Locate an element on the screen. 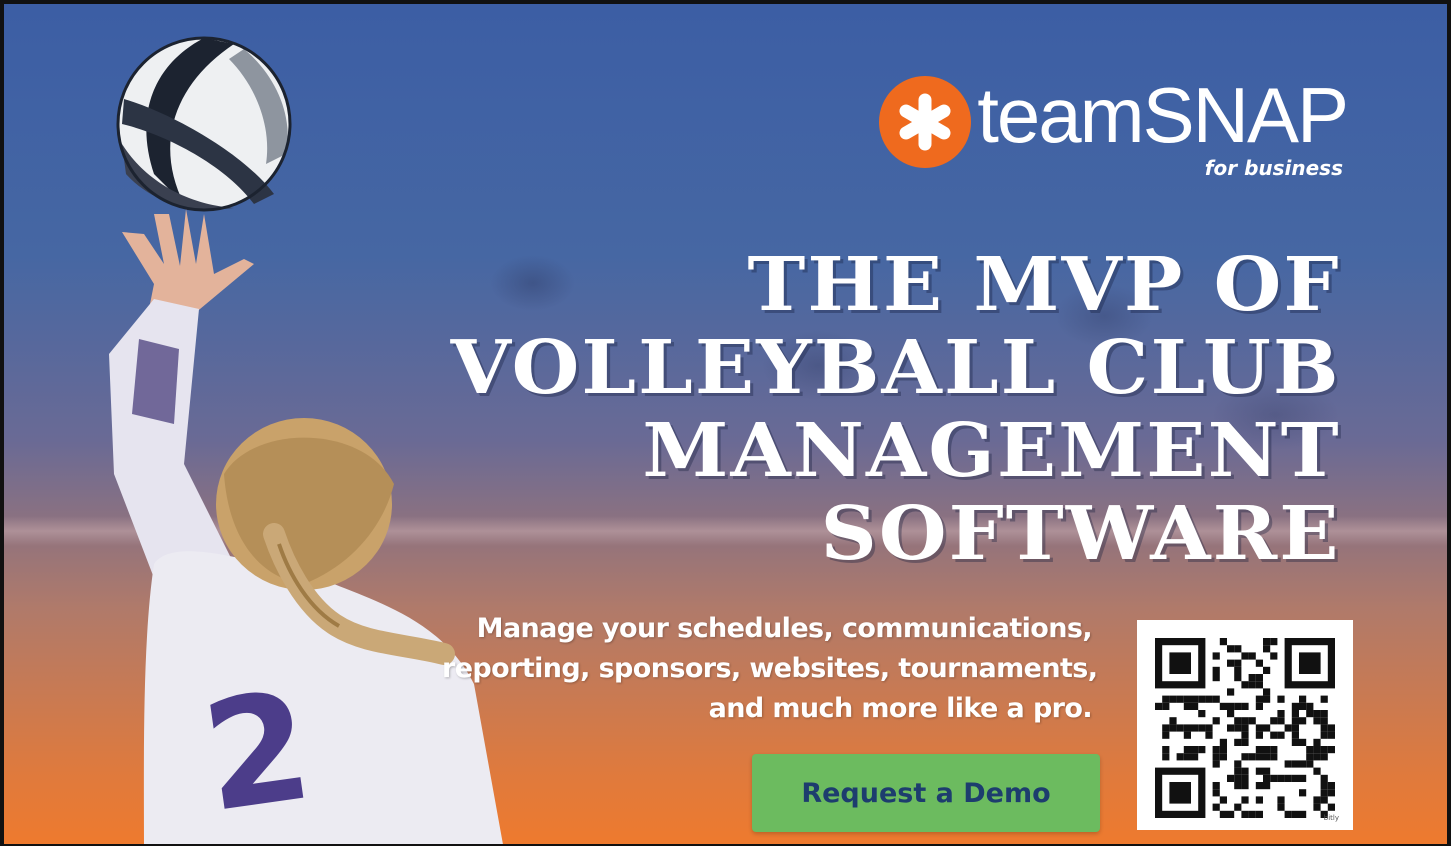  headline-line: THE MVP OF is located at coordinates (1044, 285).